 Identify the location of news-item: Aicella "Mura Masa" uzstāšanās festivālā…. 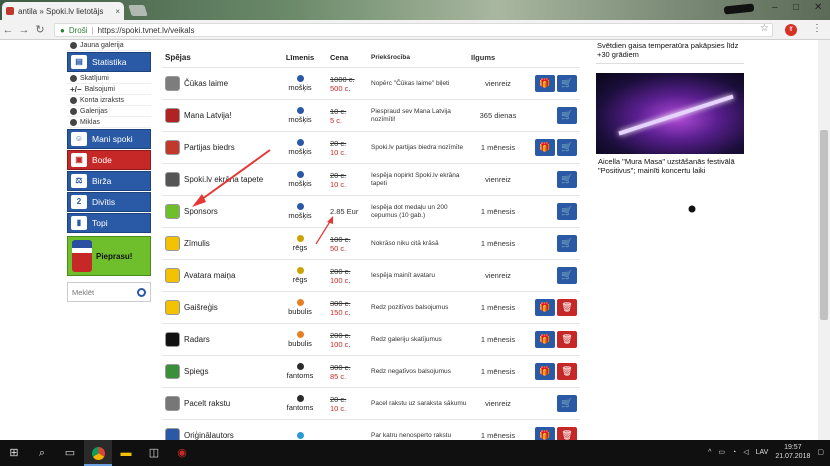
(670, 166).